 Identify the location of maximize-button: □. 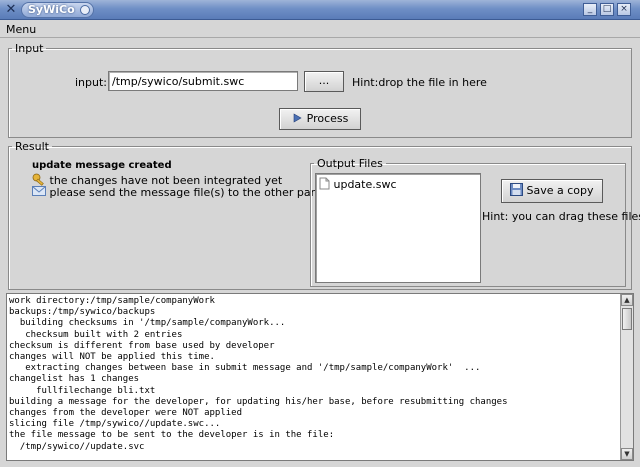
(607, 9).